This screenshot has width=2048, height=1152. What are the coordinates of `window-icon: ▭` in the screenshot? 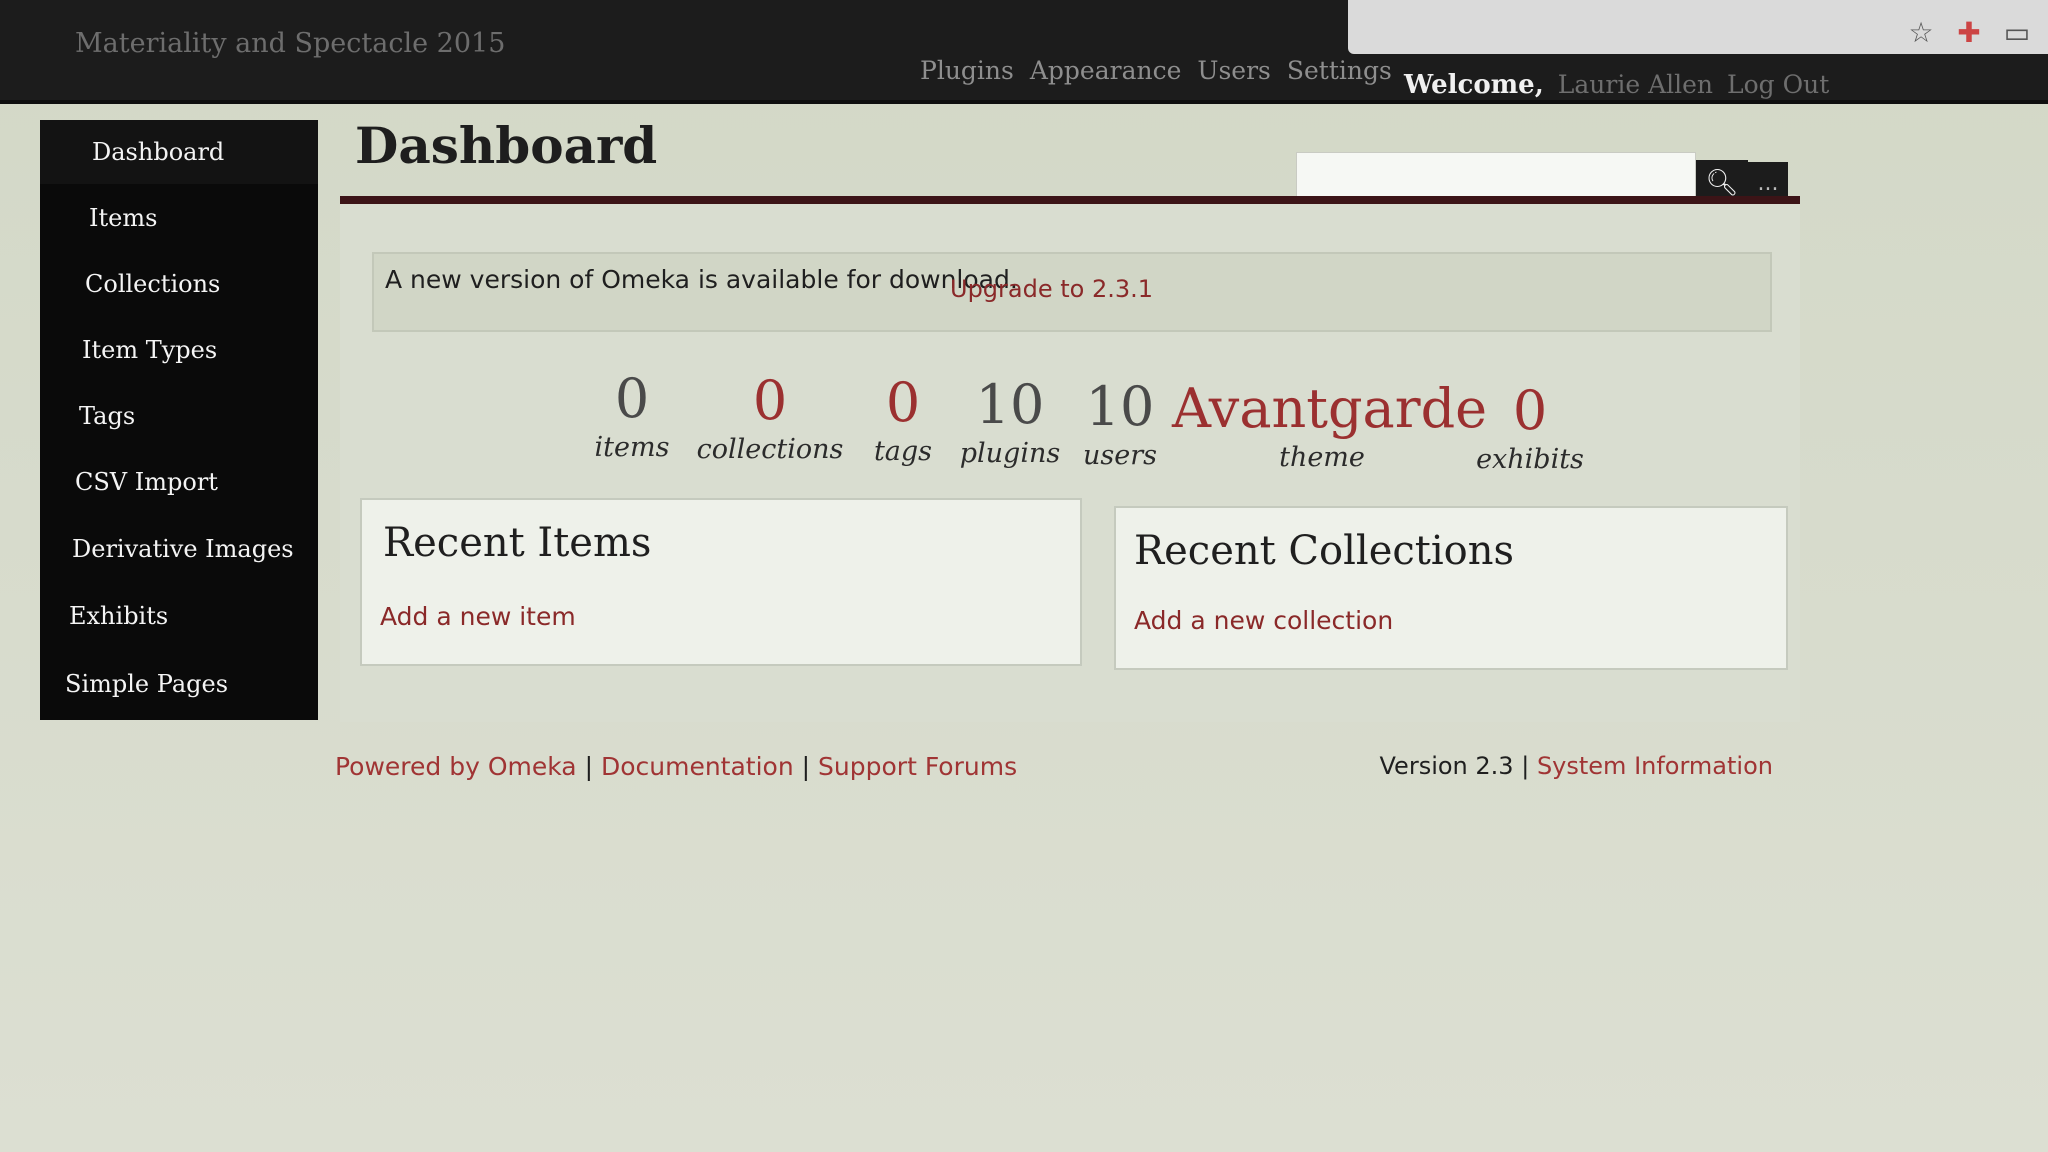 It's located at (2017, 33).